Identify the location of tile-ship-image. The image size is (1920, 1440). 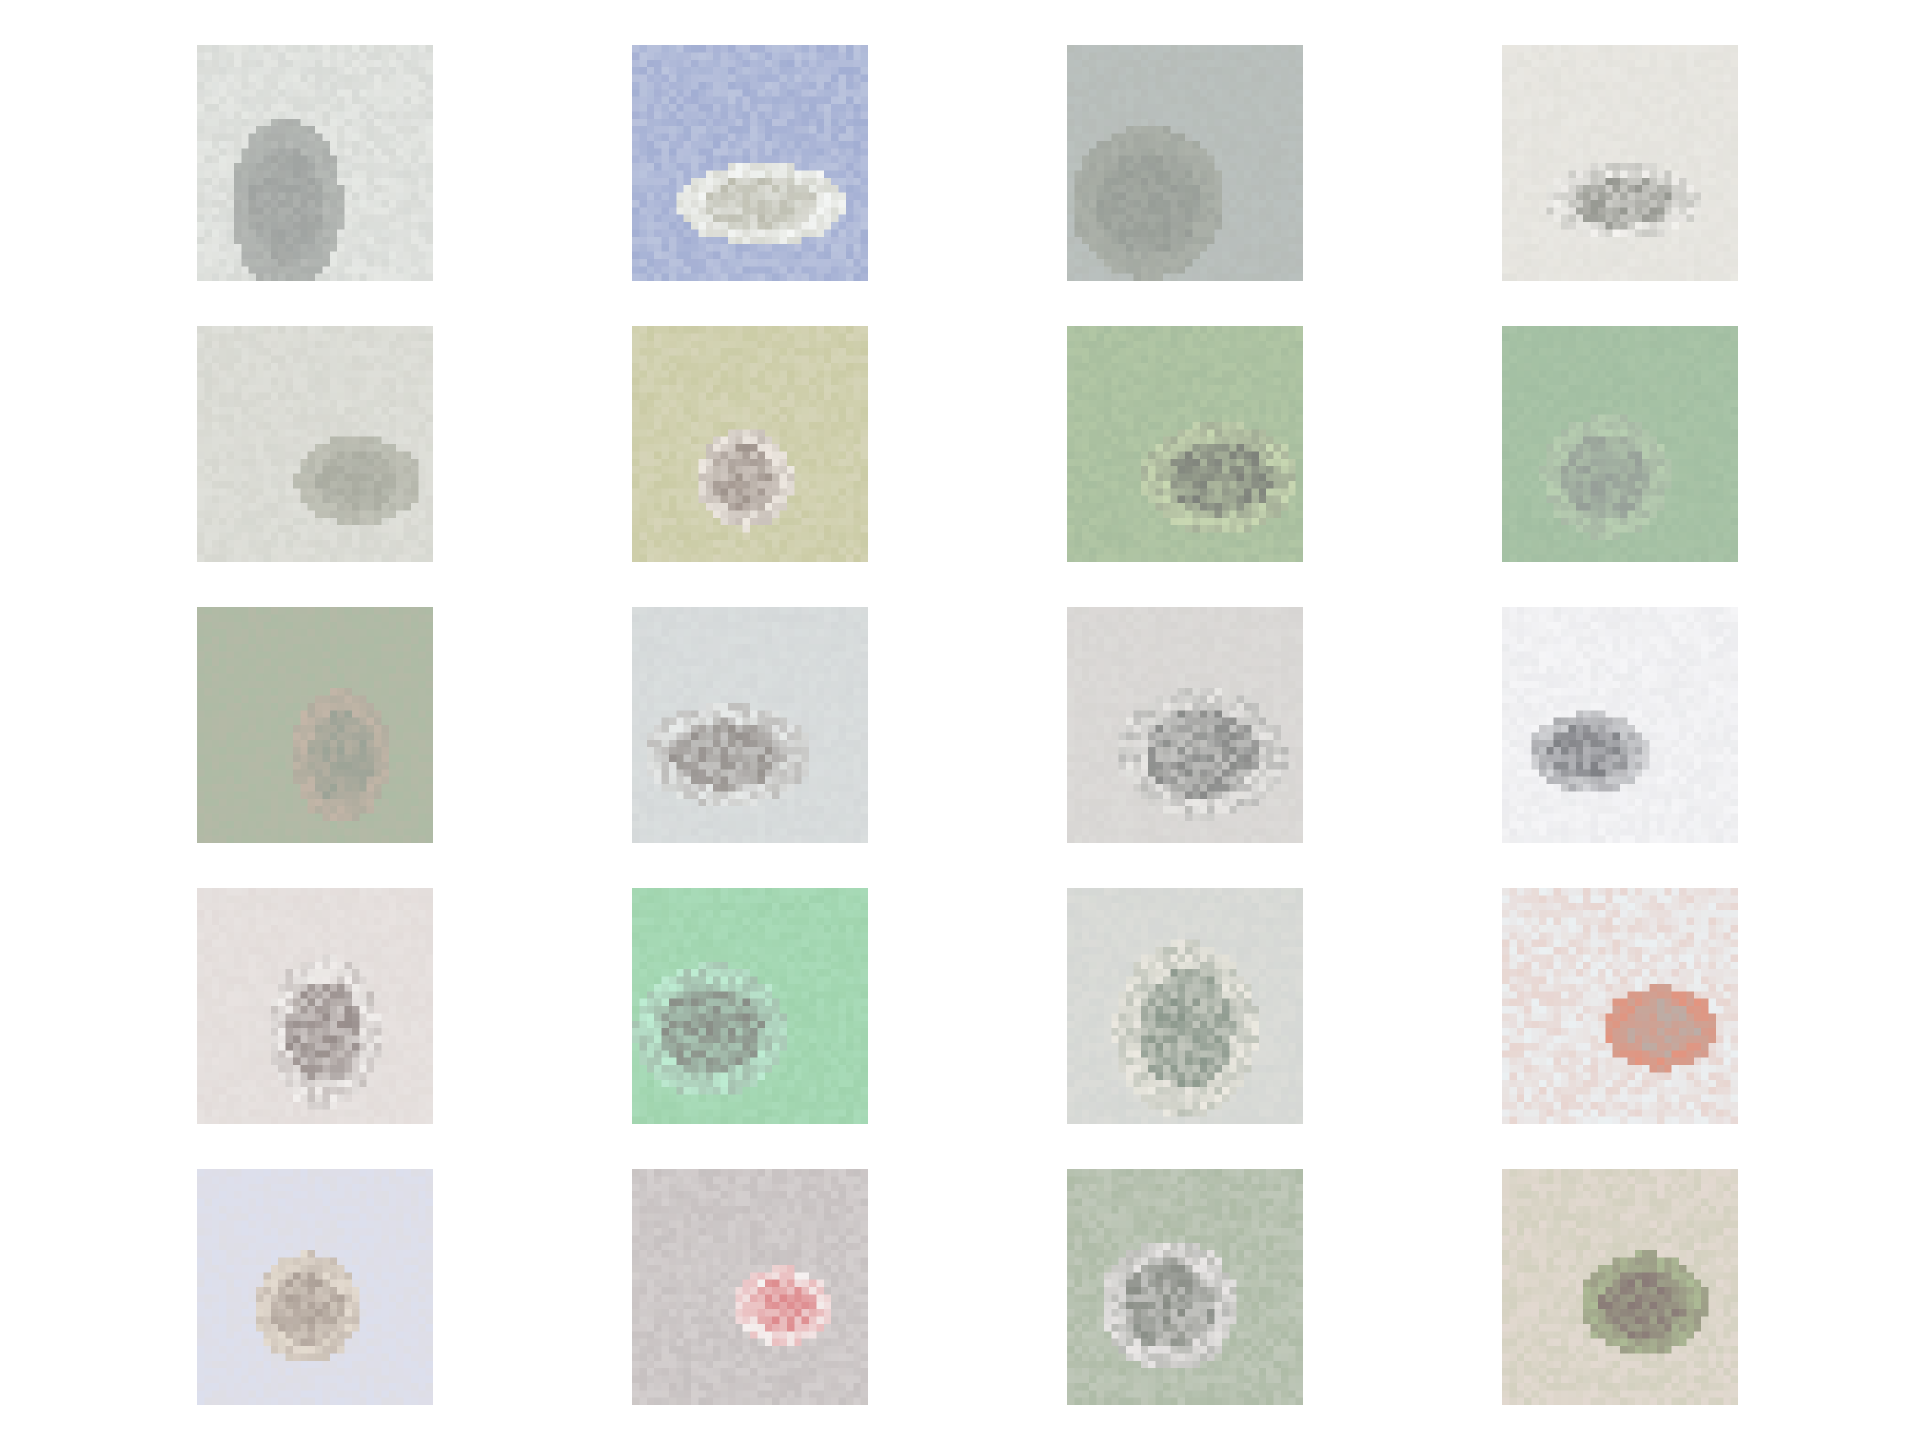
(315, 163).